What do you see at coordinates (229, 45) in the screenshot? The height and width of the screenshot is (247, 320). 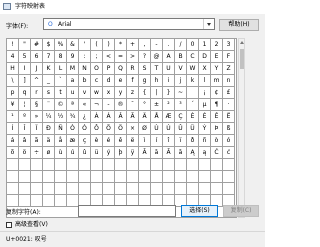 I see `char-cell: 3` at bounding box center [229, 45].